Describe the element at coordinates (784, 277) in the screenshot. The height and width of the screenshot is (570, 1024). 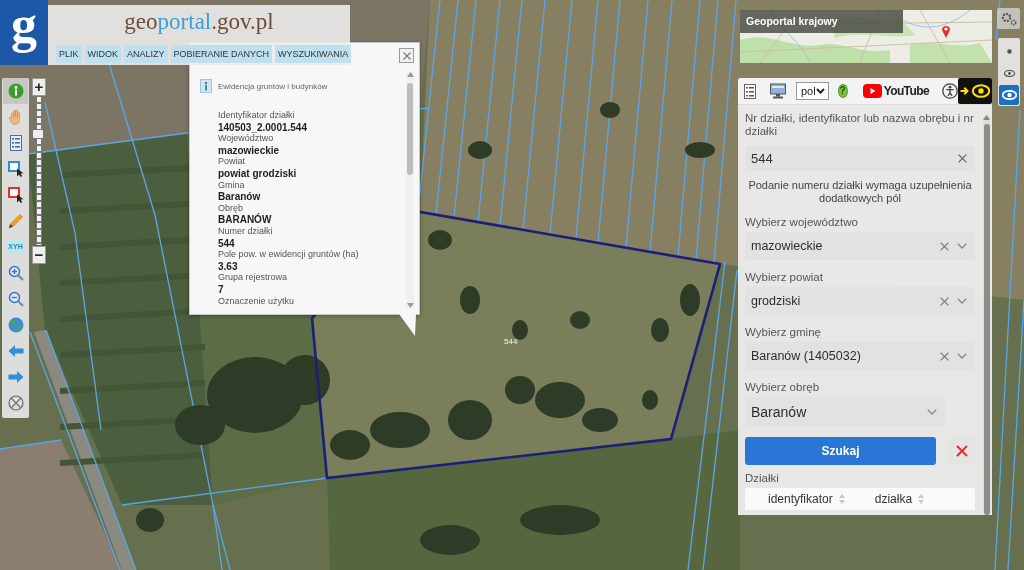
I see `field-label: Wybierz powiat` at that location.